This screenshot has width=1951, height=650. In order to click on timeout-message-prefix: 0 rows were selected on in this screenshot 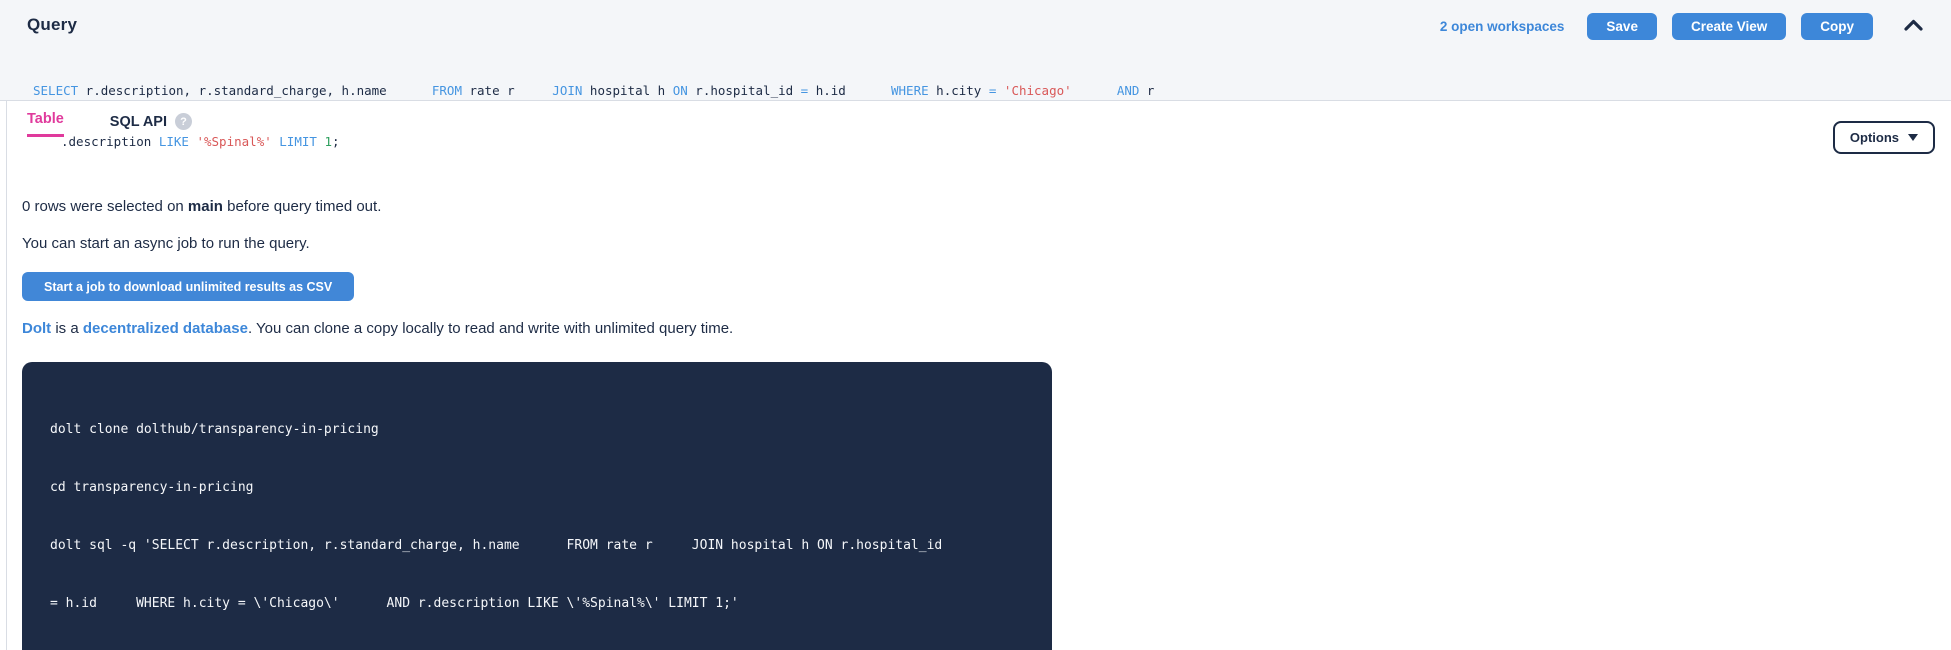, I will do `click(105, 206)`.